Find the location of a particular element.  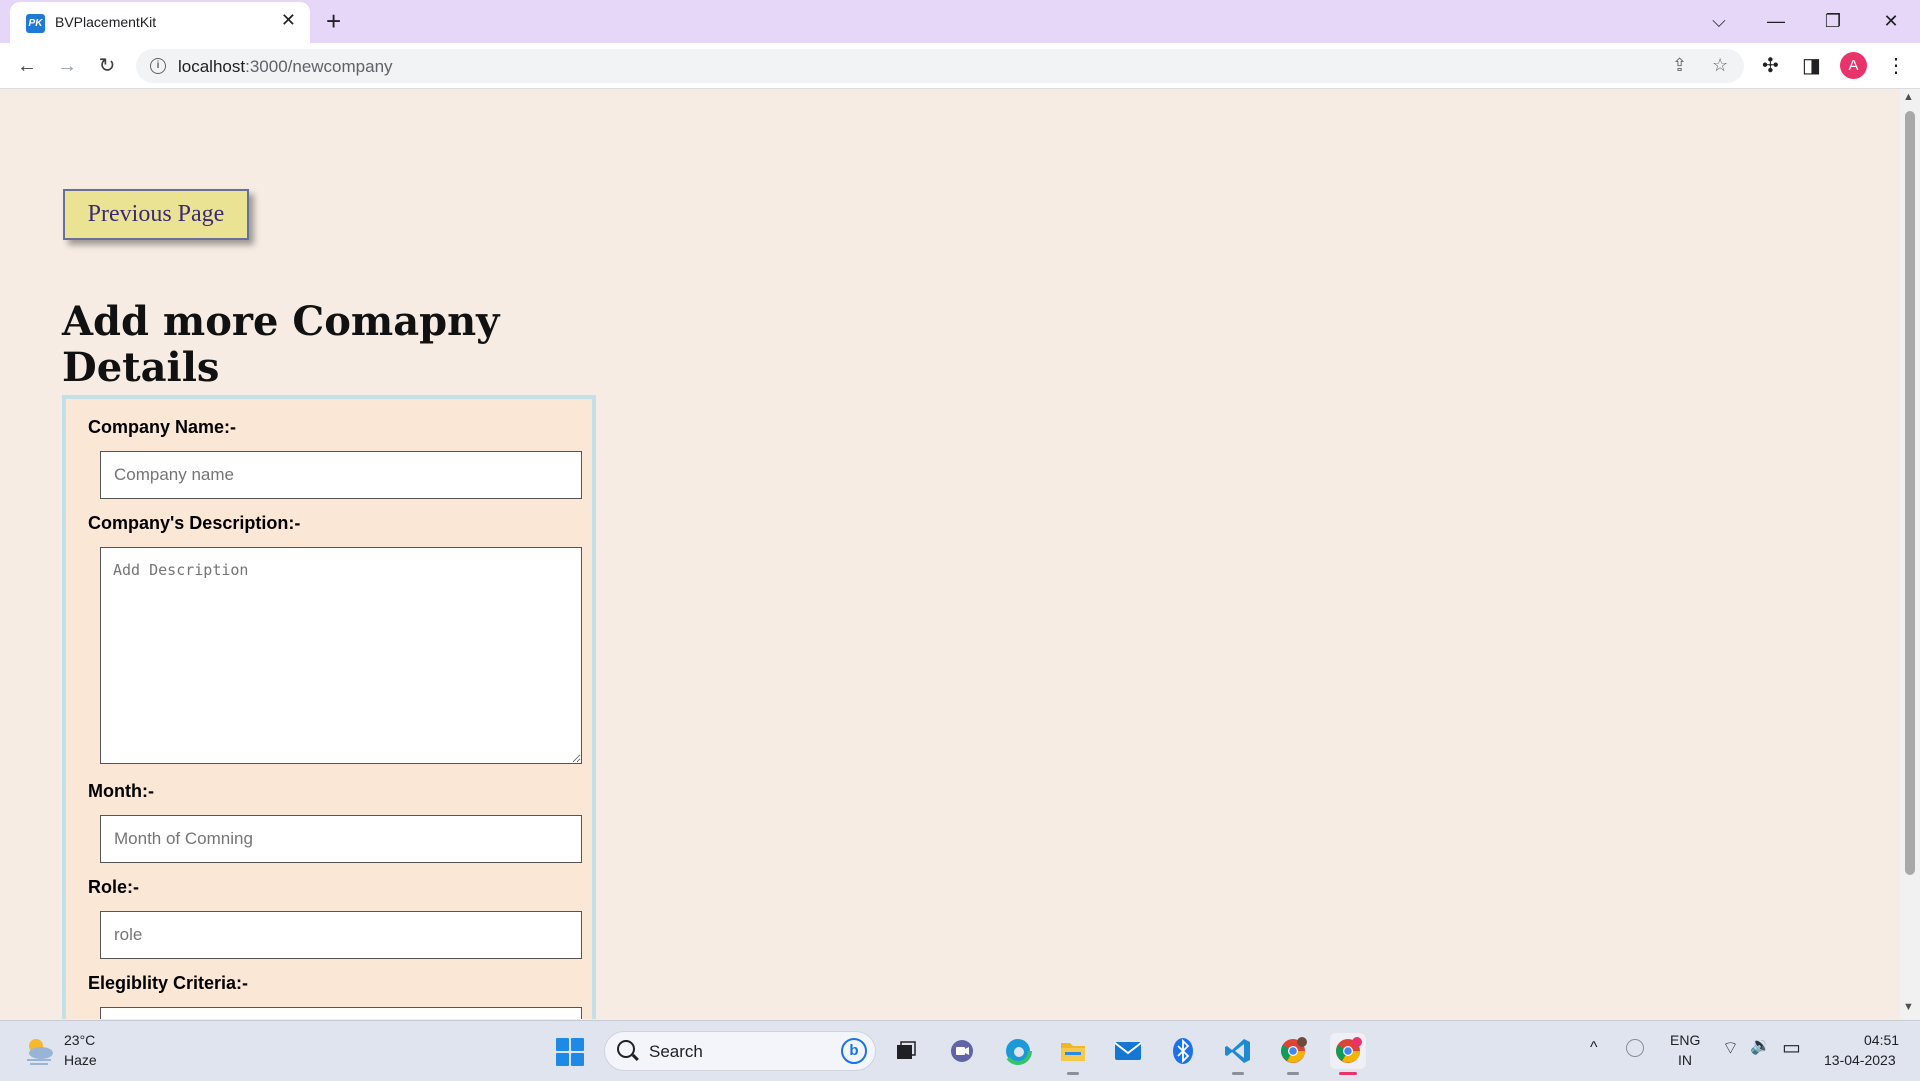

url-host: localhost is located at coordinates (212, 66).